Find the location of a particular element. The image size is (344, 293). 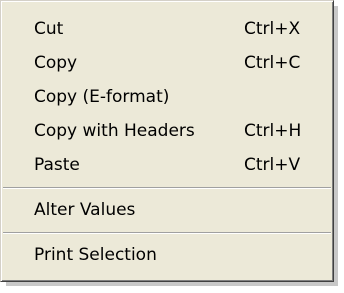

menu-item-copy: Copy Ctrl+C is located at coordinates (167, 63).